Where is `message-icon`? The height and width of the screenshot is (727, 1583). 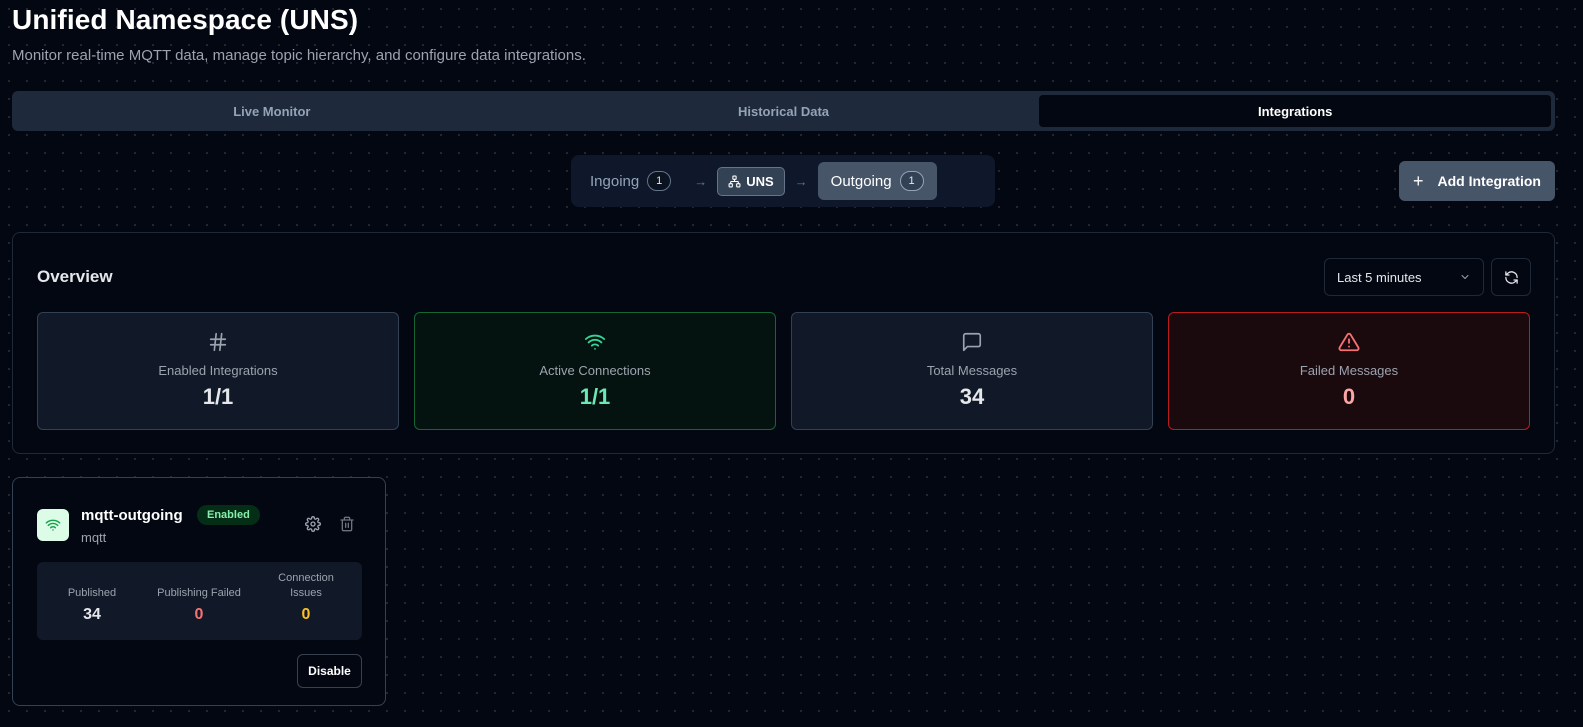
message-icon is located at coordinates (972, 342).